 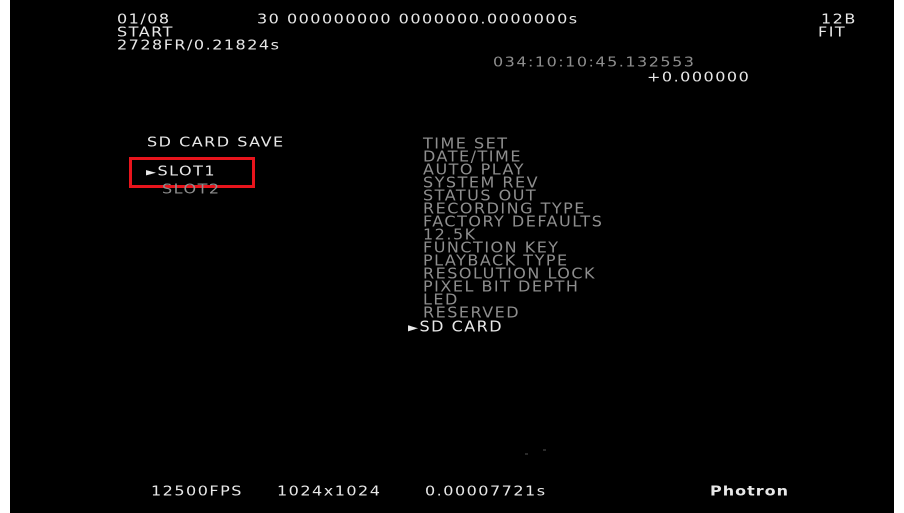 What do you see at coordinates (461, 326) in the screenshot?
I see `menu-item-label: SD CARD` at bounding box center [461, 326].